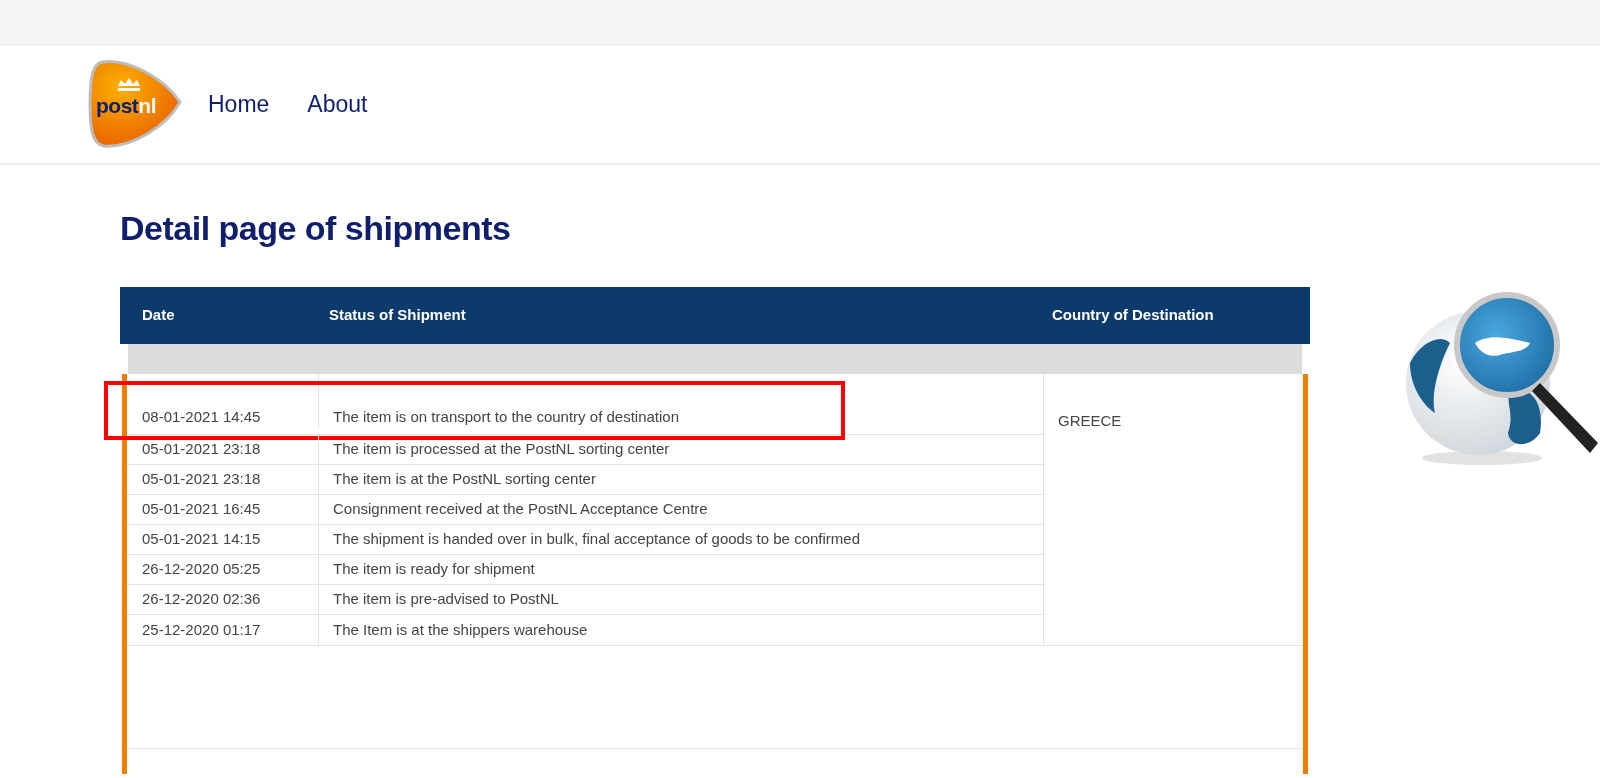 This screenshot has height=778, width=1600. What do you see at coordinates (464, 479) in the screenshot?
I see `table-cell: The item is at the PostNL sorting center` at bounding box center [464, 479].